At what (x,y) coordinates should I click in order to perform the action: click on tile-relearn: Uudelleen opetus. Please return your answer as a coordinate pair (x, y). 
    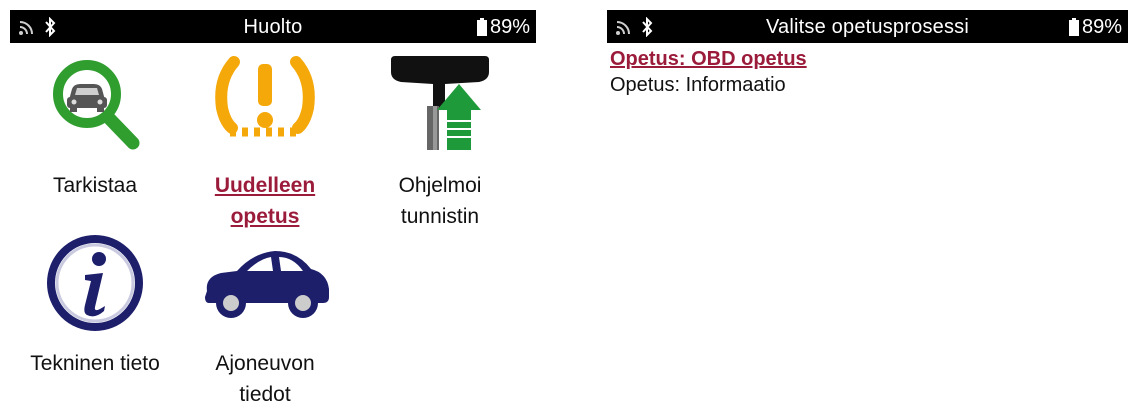
    Looking at the image, I should click on (265, 141).